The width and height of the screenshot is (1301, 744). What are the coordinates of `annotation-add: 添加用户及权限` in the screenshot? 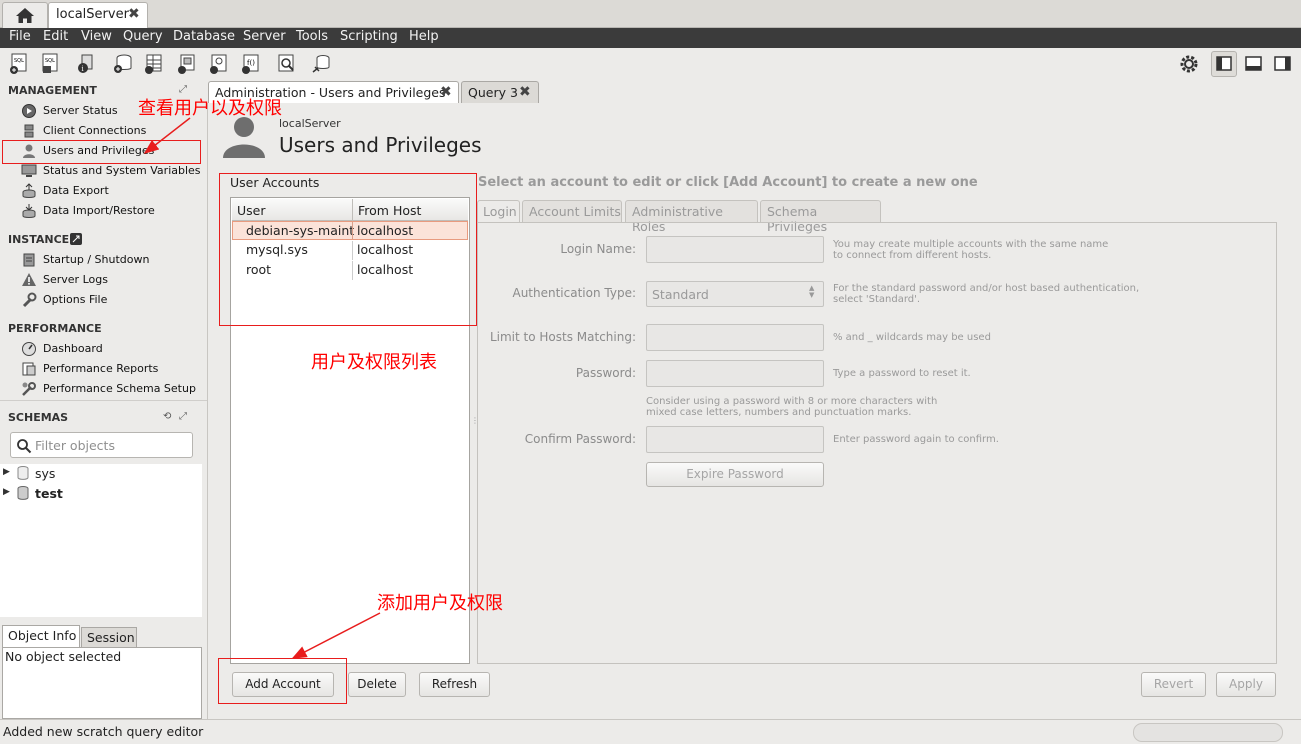 It's located at (440, 603).